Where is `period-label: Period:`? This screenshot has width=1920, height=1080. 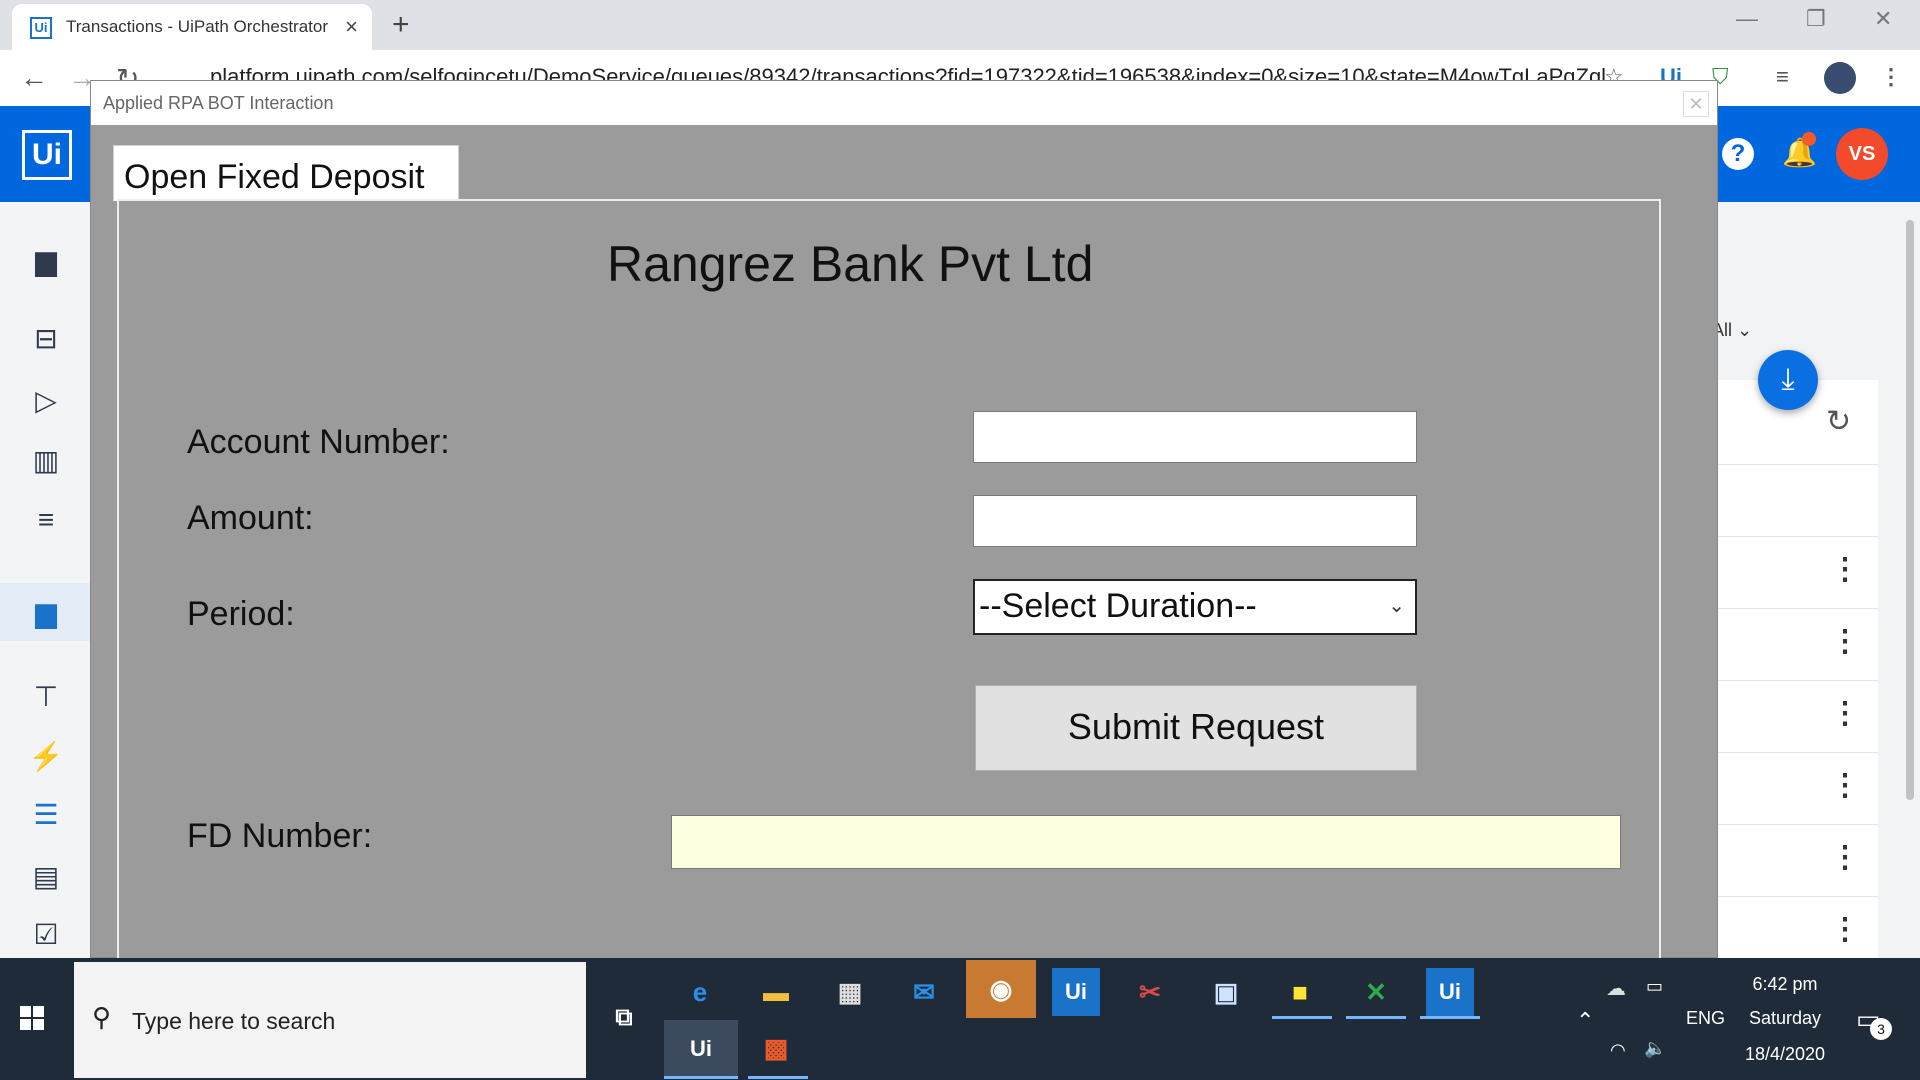
period-label: Period: is located at coordinates (241, 614).